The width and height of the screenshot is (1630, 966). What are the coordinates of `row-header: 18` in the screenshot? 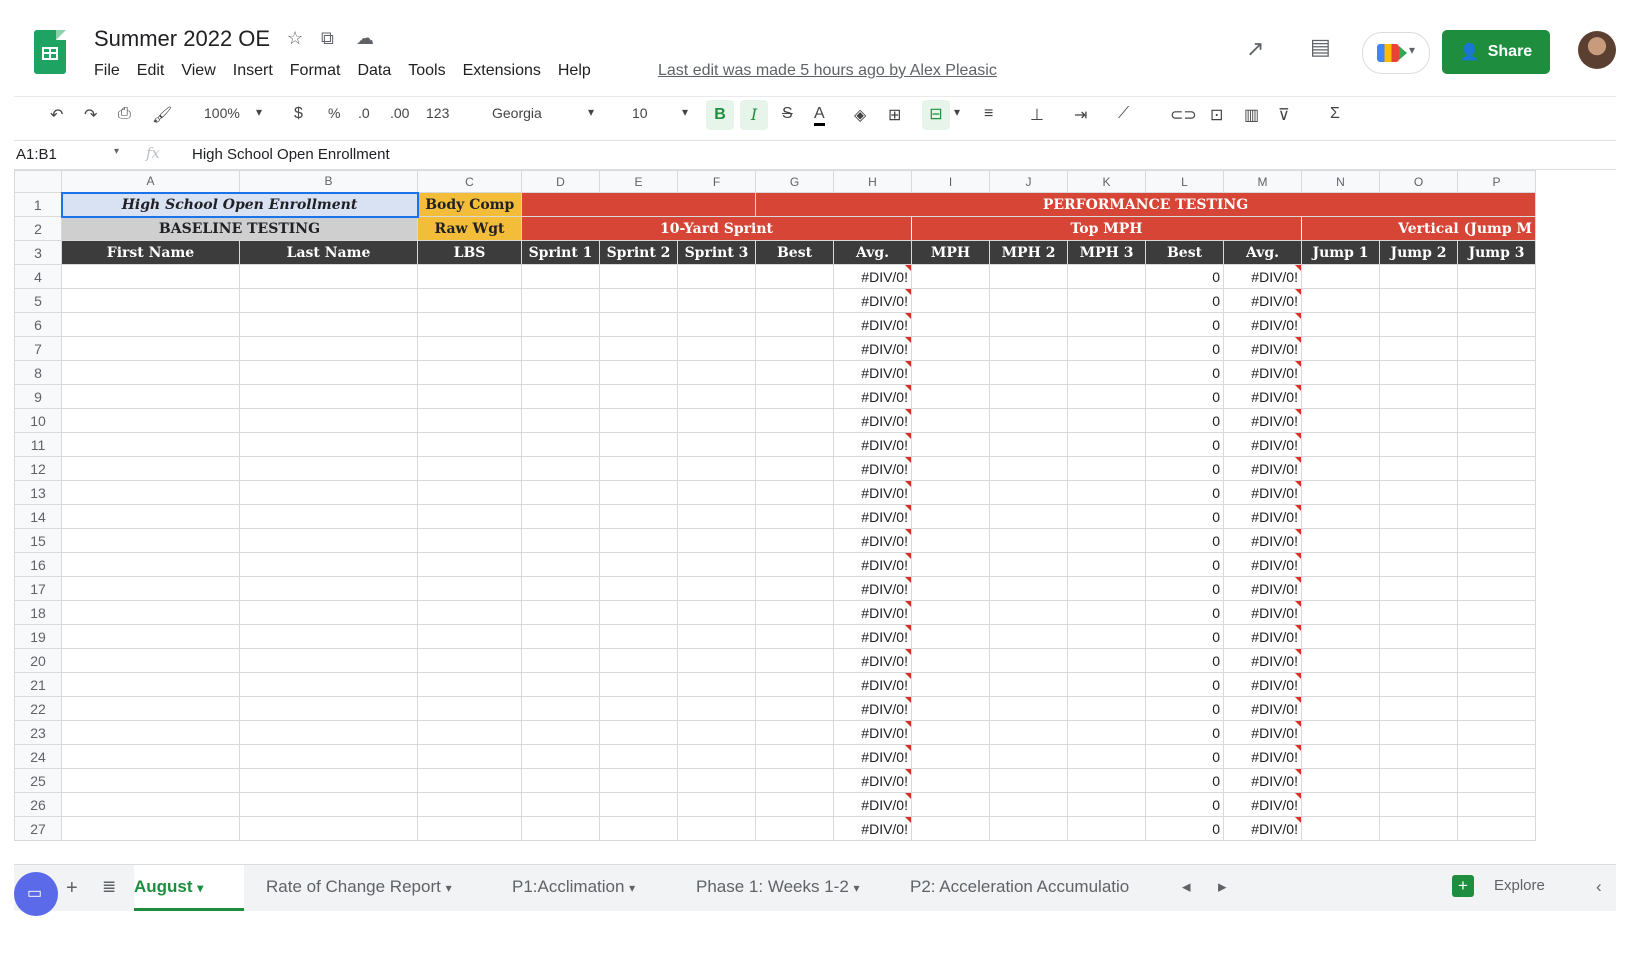 It's located at (38, 612).